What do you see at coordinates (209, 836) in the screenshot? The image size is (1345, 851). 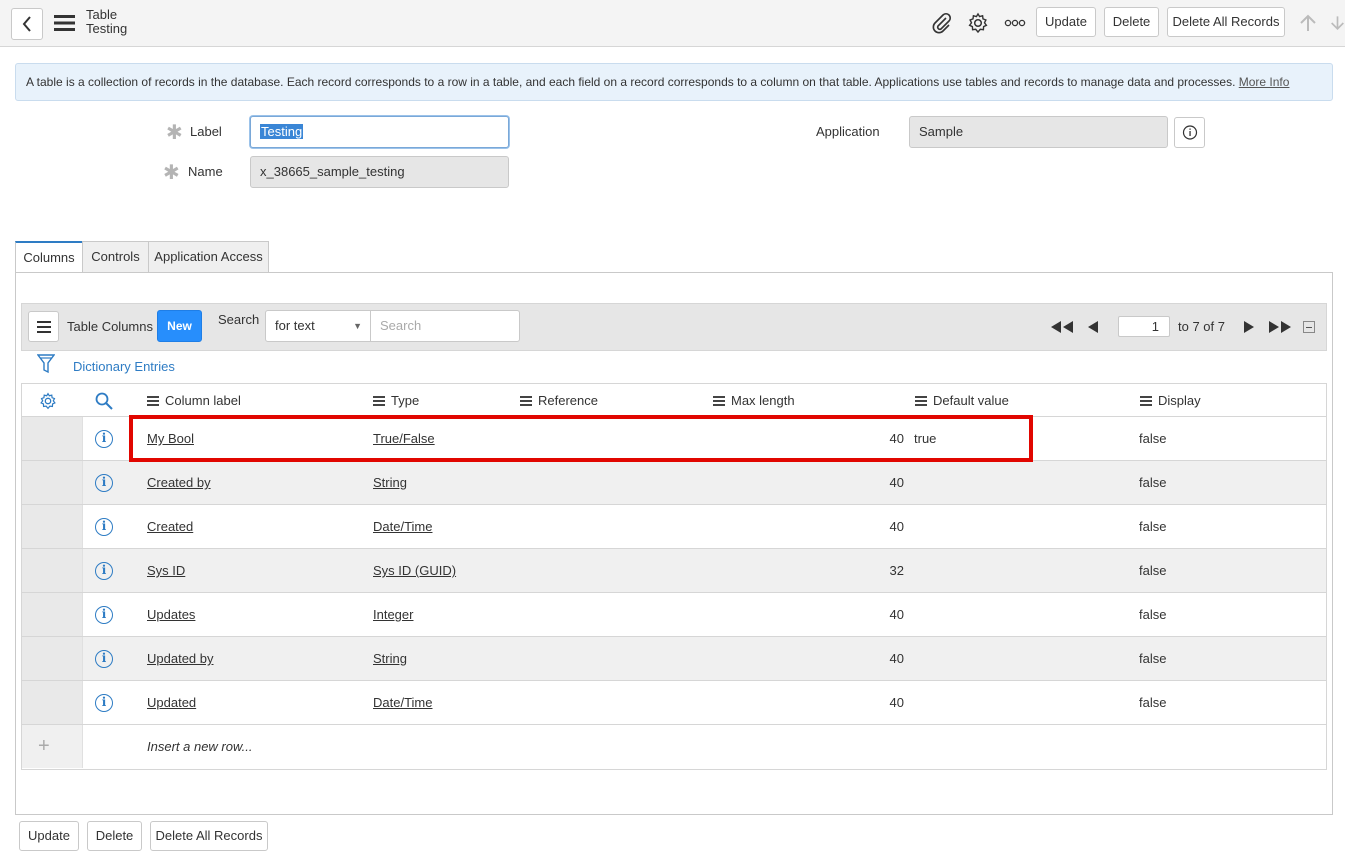 I see `footer-delete-all-records-button: Delete All Records` at bounding box center [209, 836].